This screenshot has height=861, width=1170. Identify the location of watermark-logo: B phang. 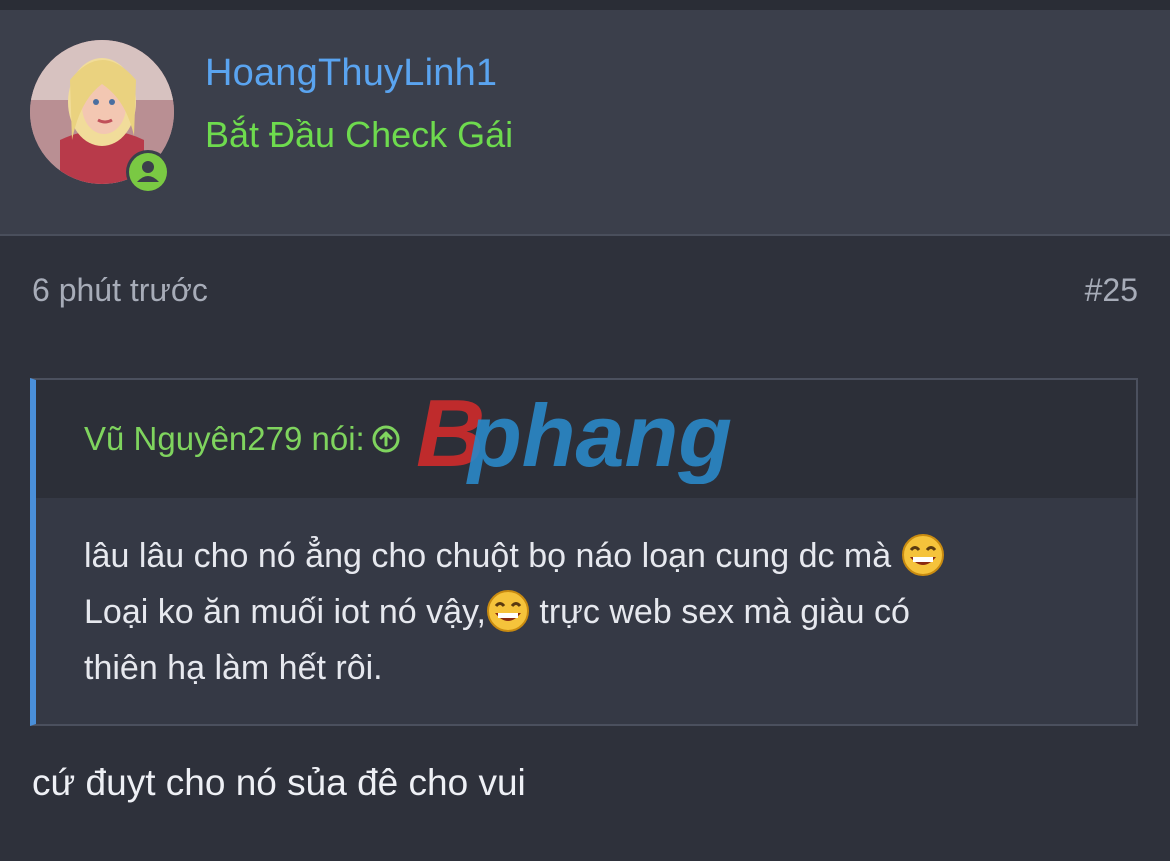
(574, 436).